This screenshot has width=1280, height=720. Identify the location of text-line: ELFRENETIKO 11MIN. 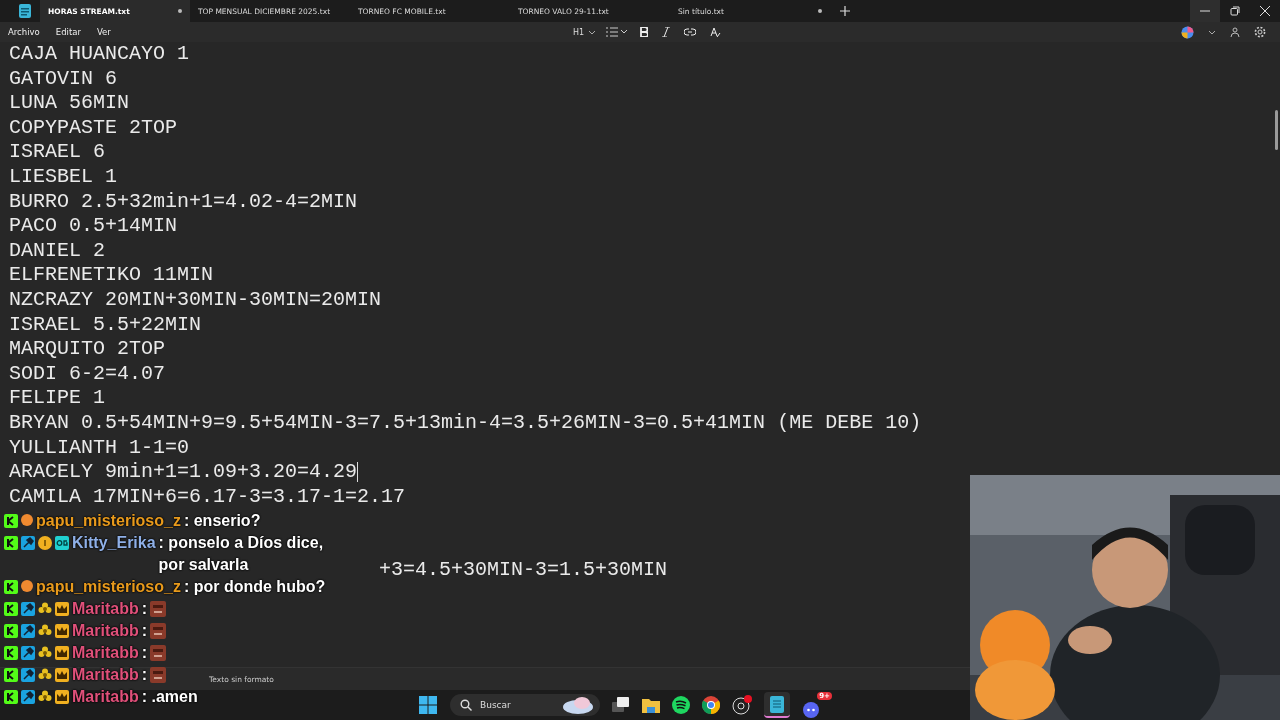
(111, 275).